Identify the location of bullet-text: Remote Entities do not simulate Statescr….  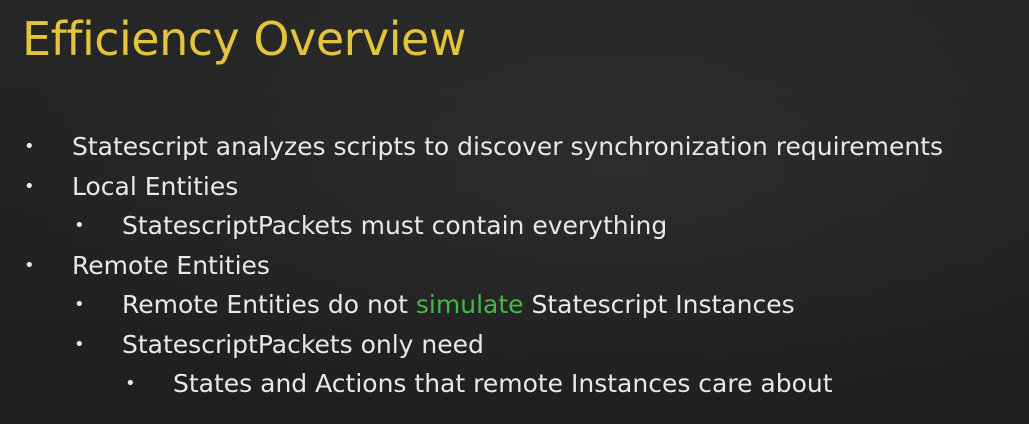
(458, 305).